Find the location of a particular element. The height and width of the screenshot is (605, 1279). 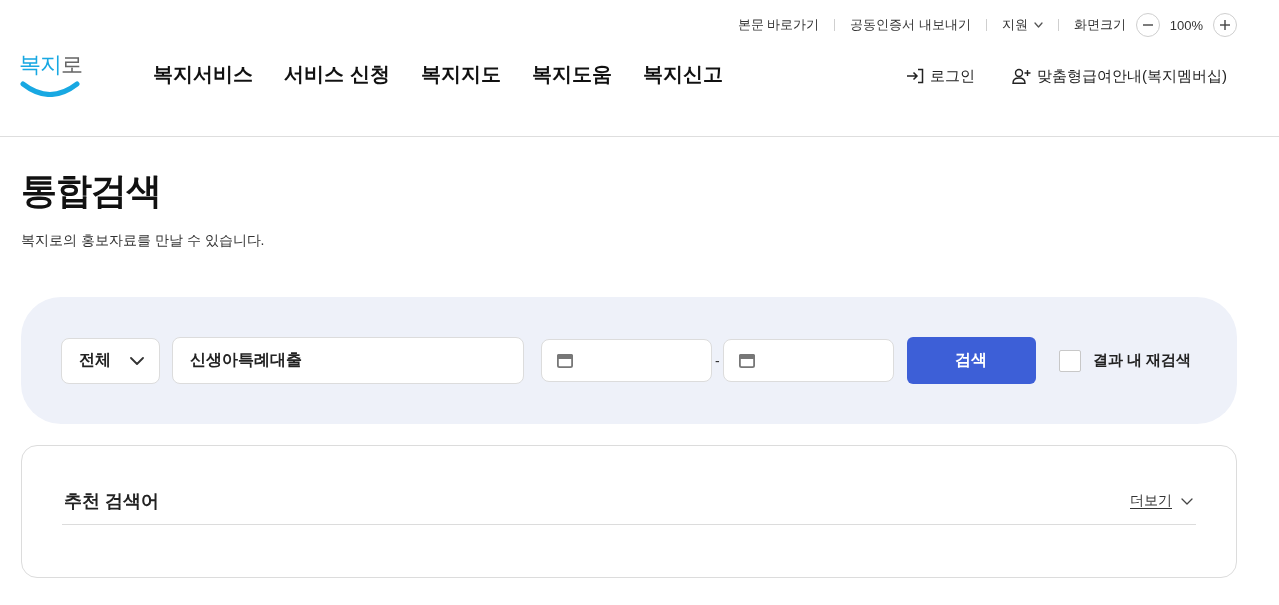

section-title: 추천 검색어 is located at coordinates (111, 501).